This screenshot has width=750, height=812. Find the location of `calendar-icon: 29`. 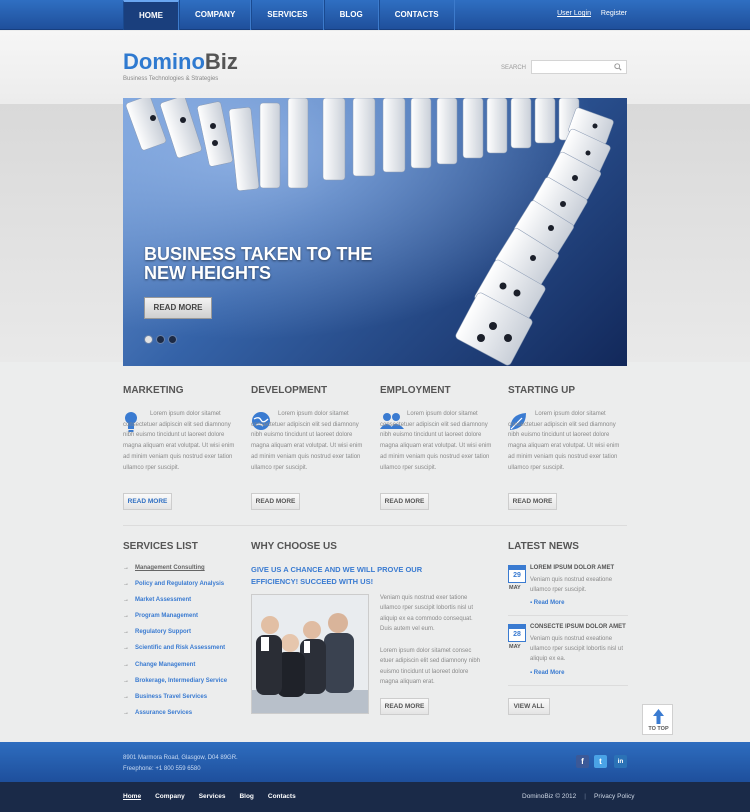

calendar-icon: 29 is located at coordinates (517, 574).